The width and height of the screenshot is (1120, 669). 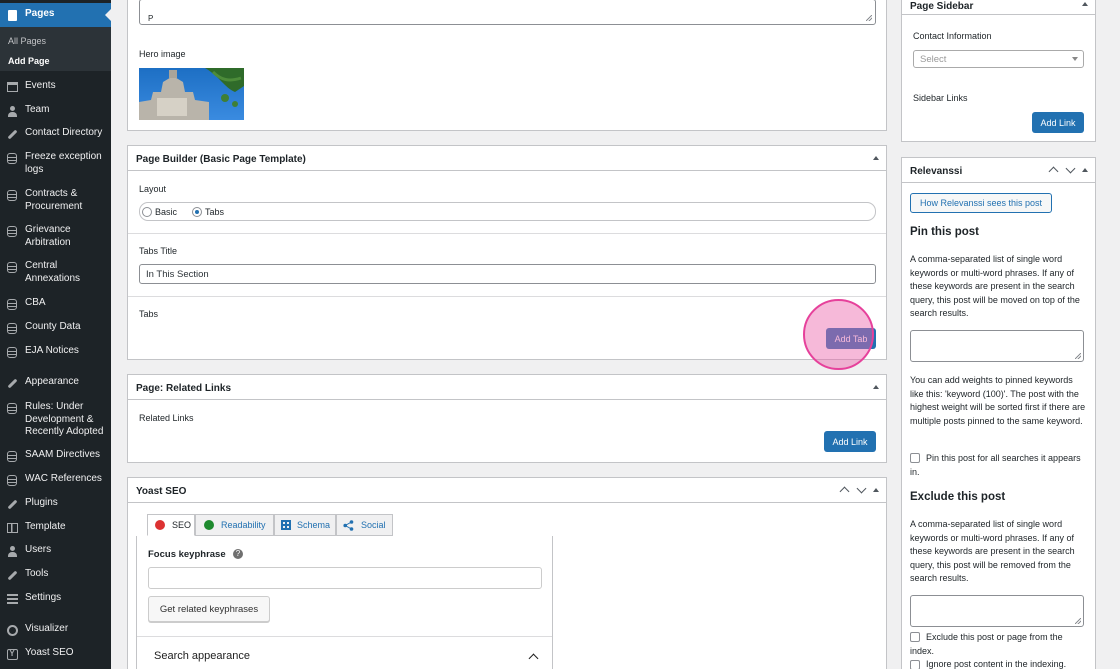 What do you see at coordinates (364, 525) in the screenshot?
I see `yoast-tab-social: Social` at bounding box center [364, 525].